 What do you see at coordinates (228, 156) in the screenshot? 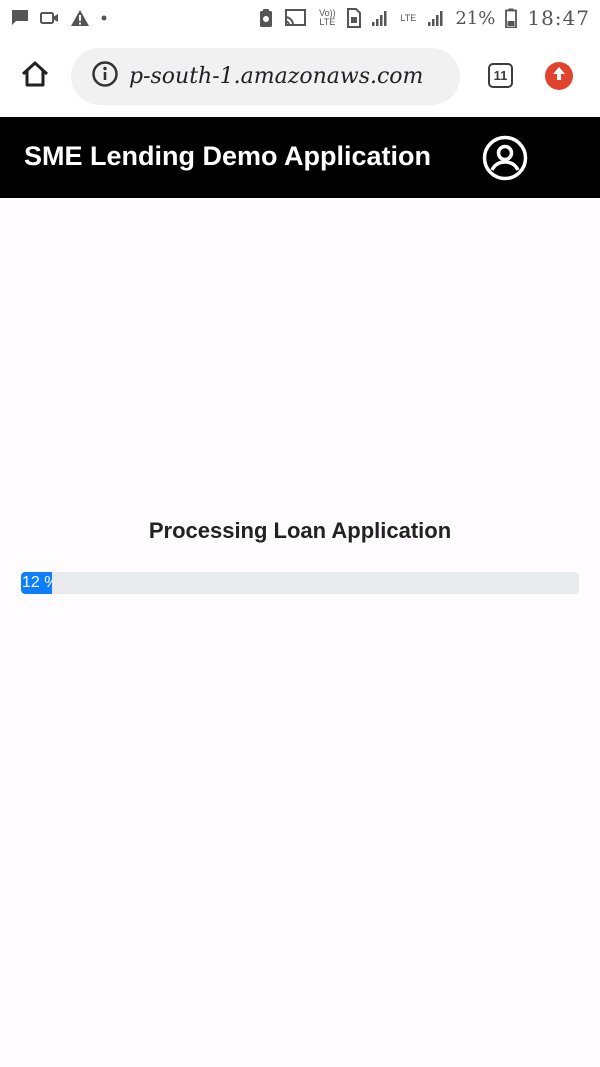
I see `app-title: SME Lending Demo Application` at bounding box center [228, 156].